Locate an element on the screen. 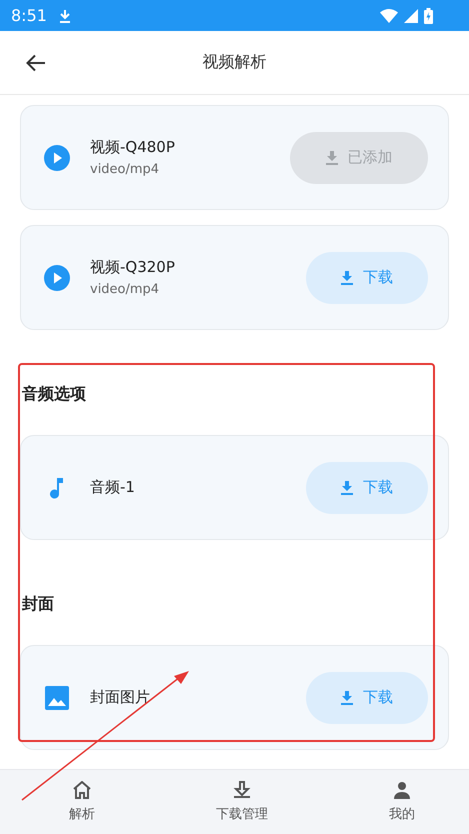  nav-tab: 下载管理 is located at coordinates (242, 802).